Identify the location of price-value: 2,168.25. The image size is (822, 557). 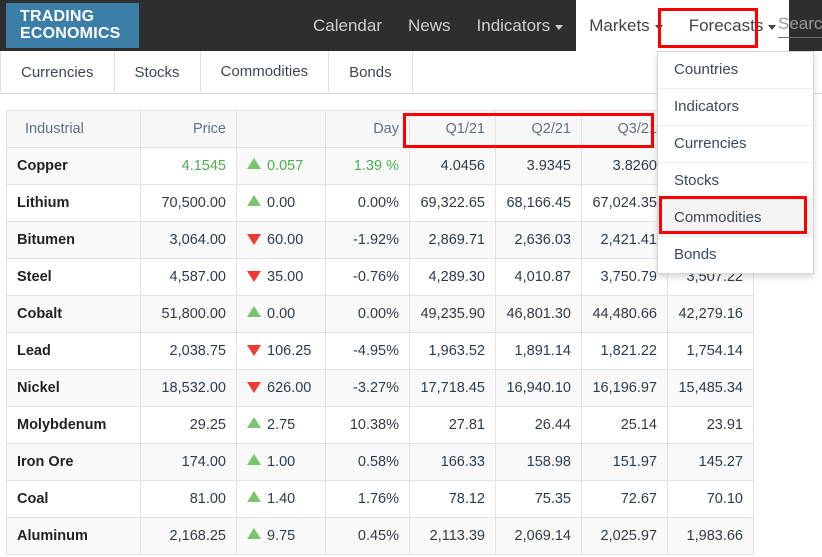
(188, 536).